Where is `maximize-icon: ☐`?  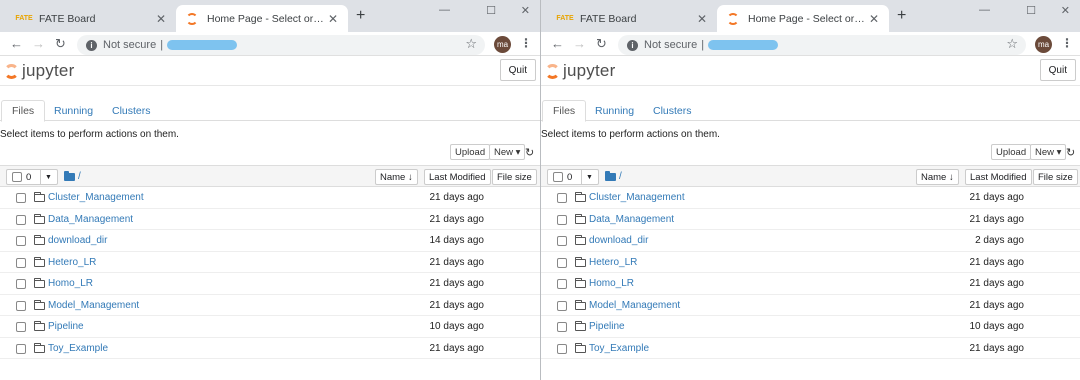
maximize-icon: ☐ is located at coordinates (1031, 10).